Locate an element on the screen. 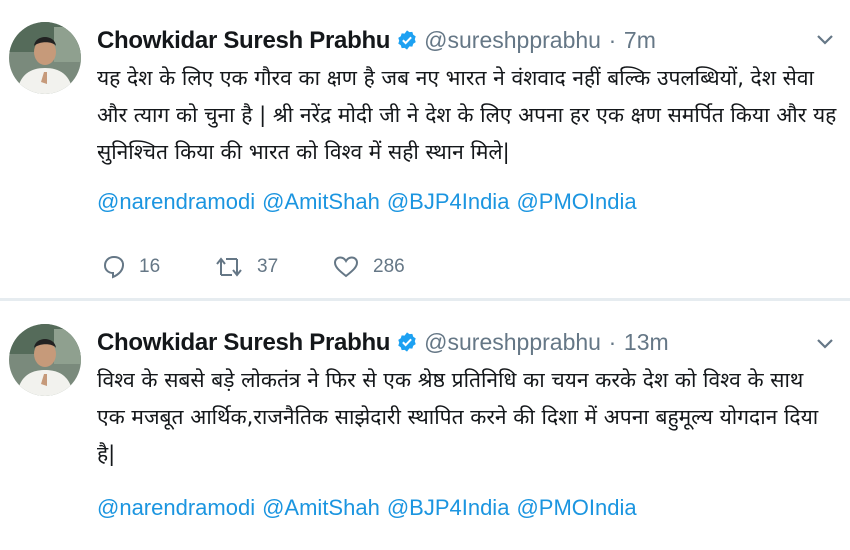  tweet-time: 13m is located at coordinates (646, 342).